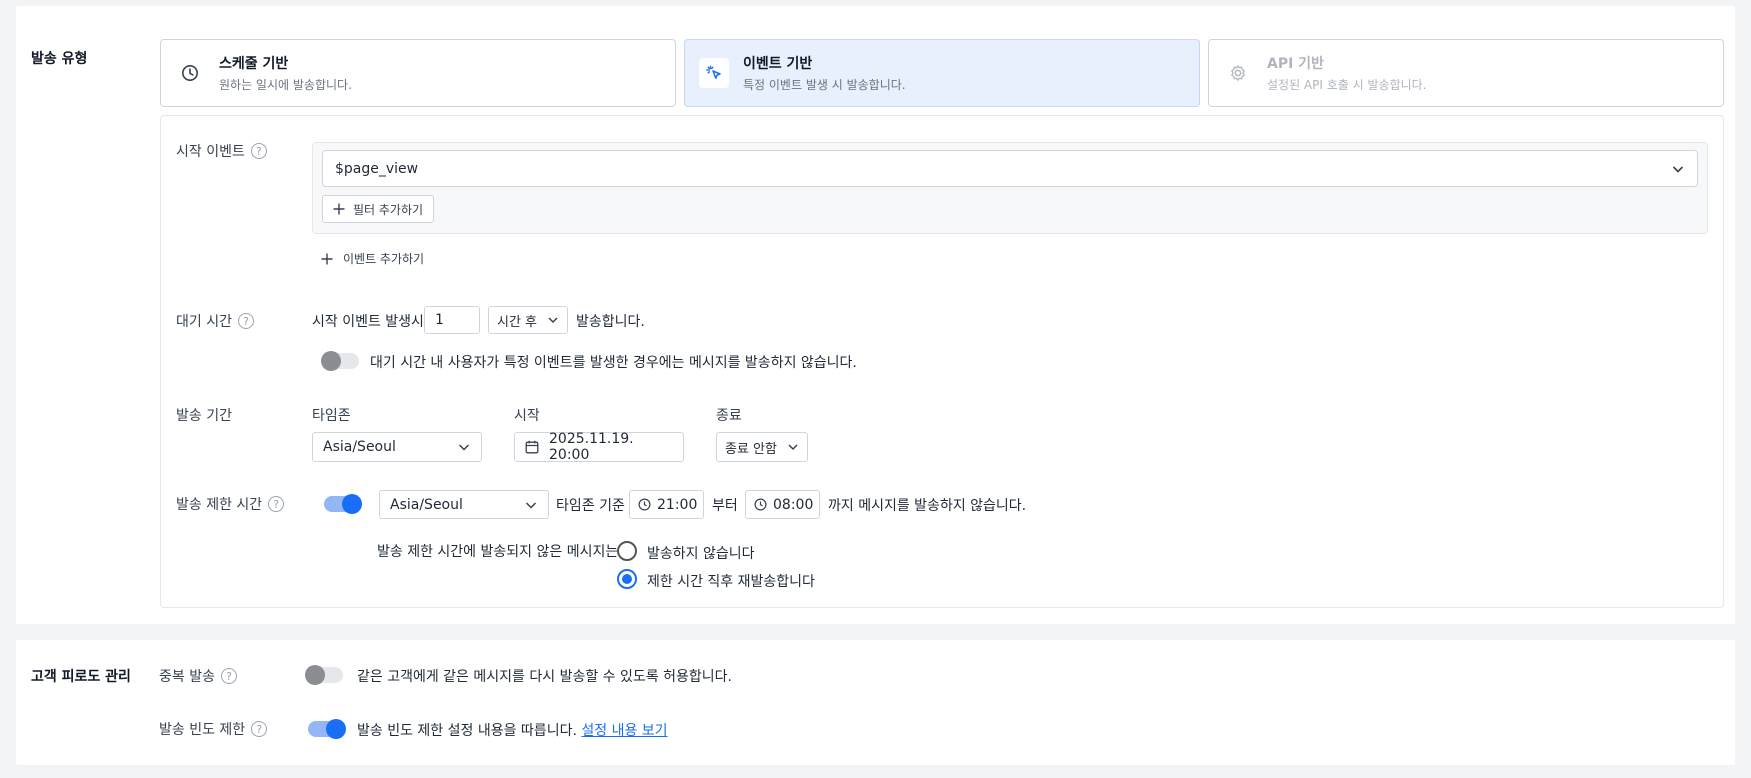  I want to click on radio-resend-label: 제한 시간 직후 재발송합니다, so click(731, 582).